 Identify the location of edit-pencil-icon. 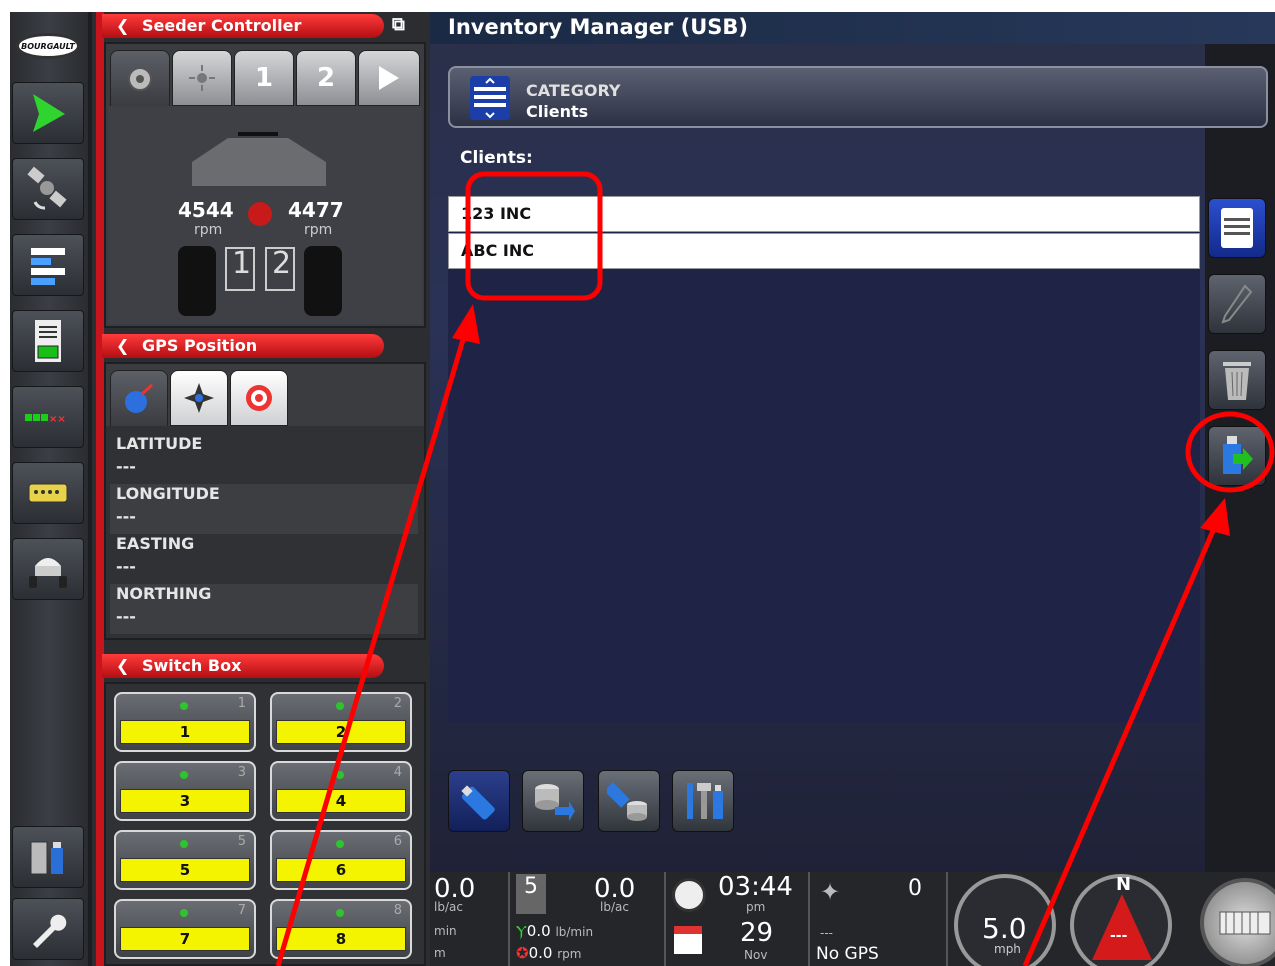
(1237, 304).